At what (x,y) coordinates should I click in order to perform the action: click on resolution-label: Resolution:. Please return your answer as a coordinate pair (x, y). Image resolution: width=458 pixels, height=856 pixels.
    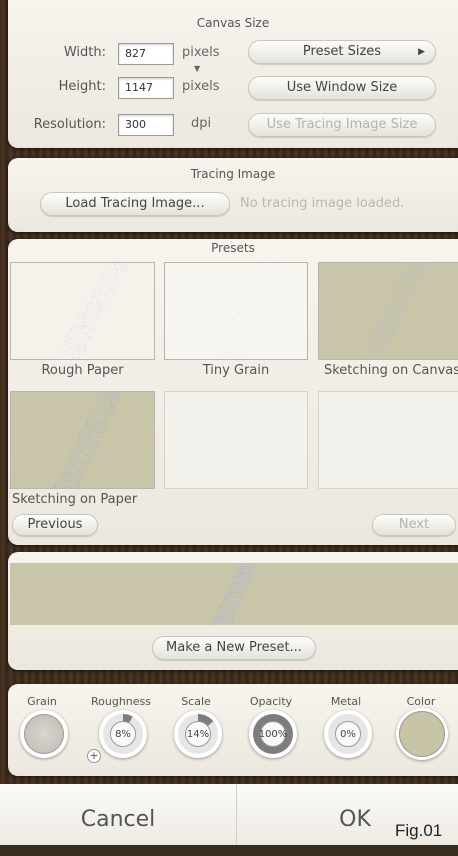
    Looking at the image, I should click on (69, 124).